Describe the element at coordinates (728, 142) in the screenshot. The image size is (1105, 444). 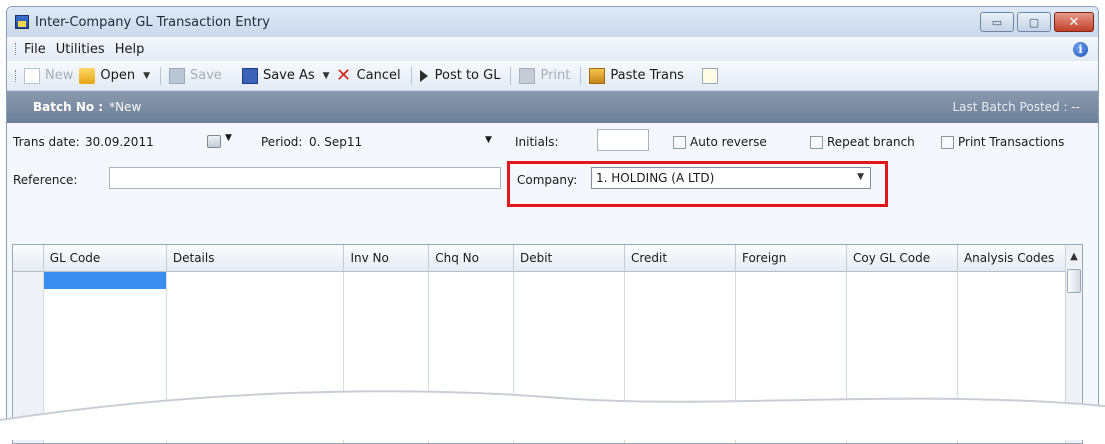
I see `auto-reverse-label: Auto reverse` at that location.